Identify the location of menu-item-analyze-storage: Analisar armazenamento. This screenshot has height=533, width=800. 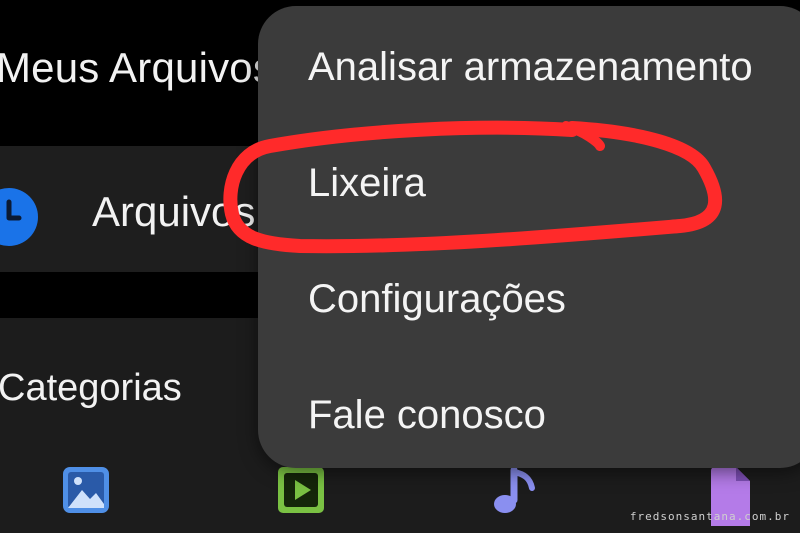
(530, 67).